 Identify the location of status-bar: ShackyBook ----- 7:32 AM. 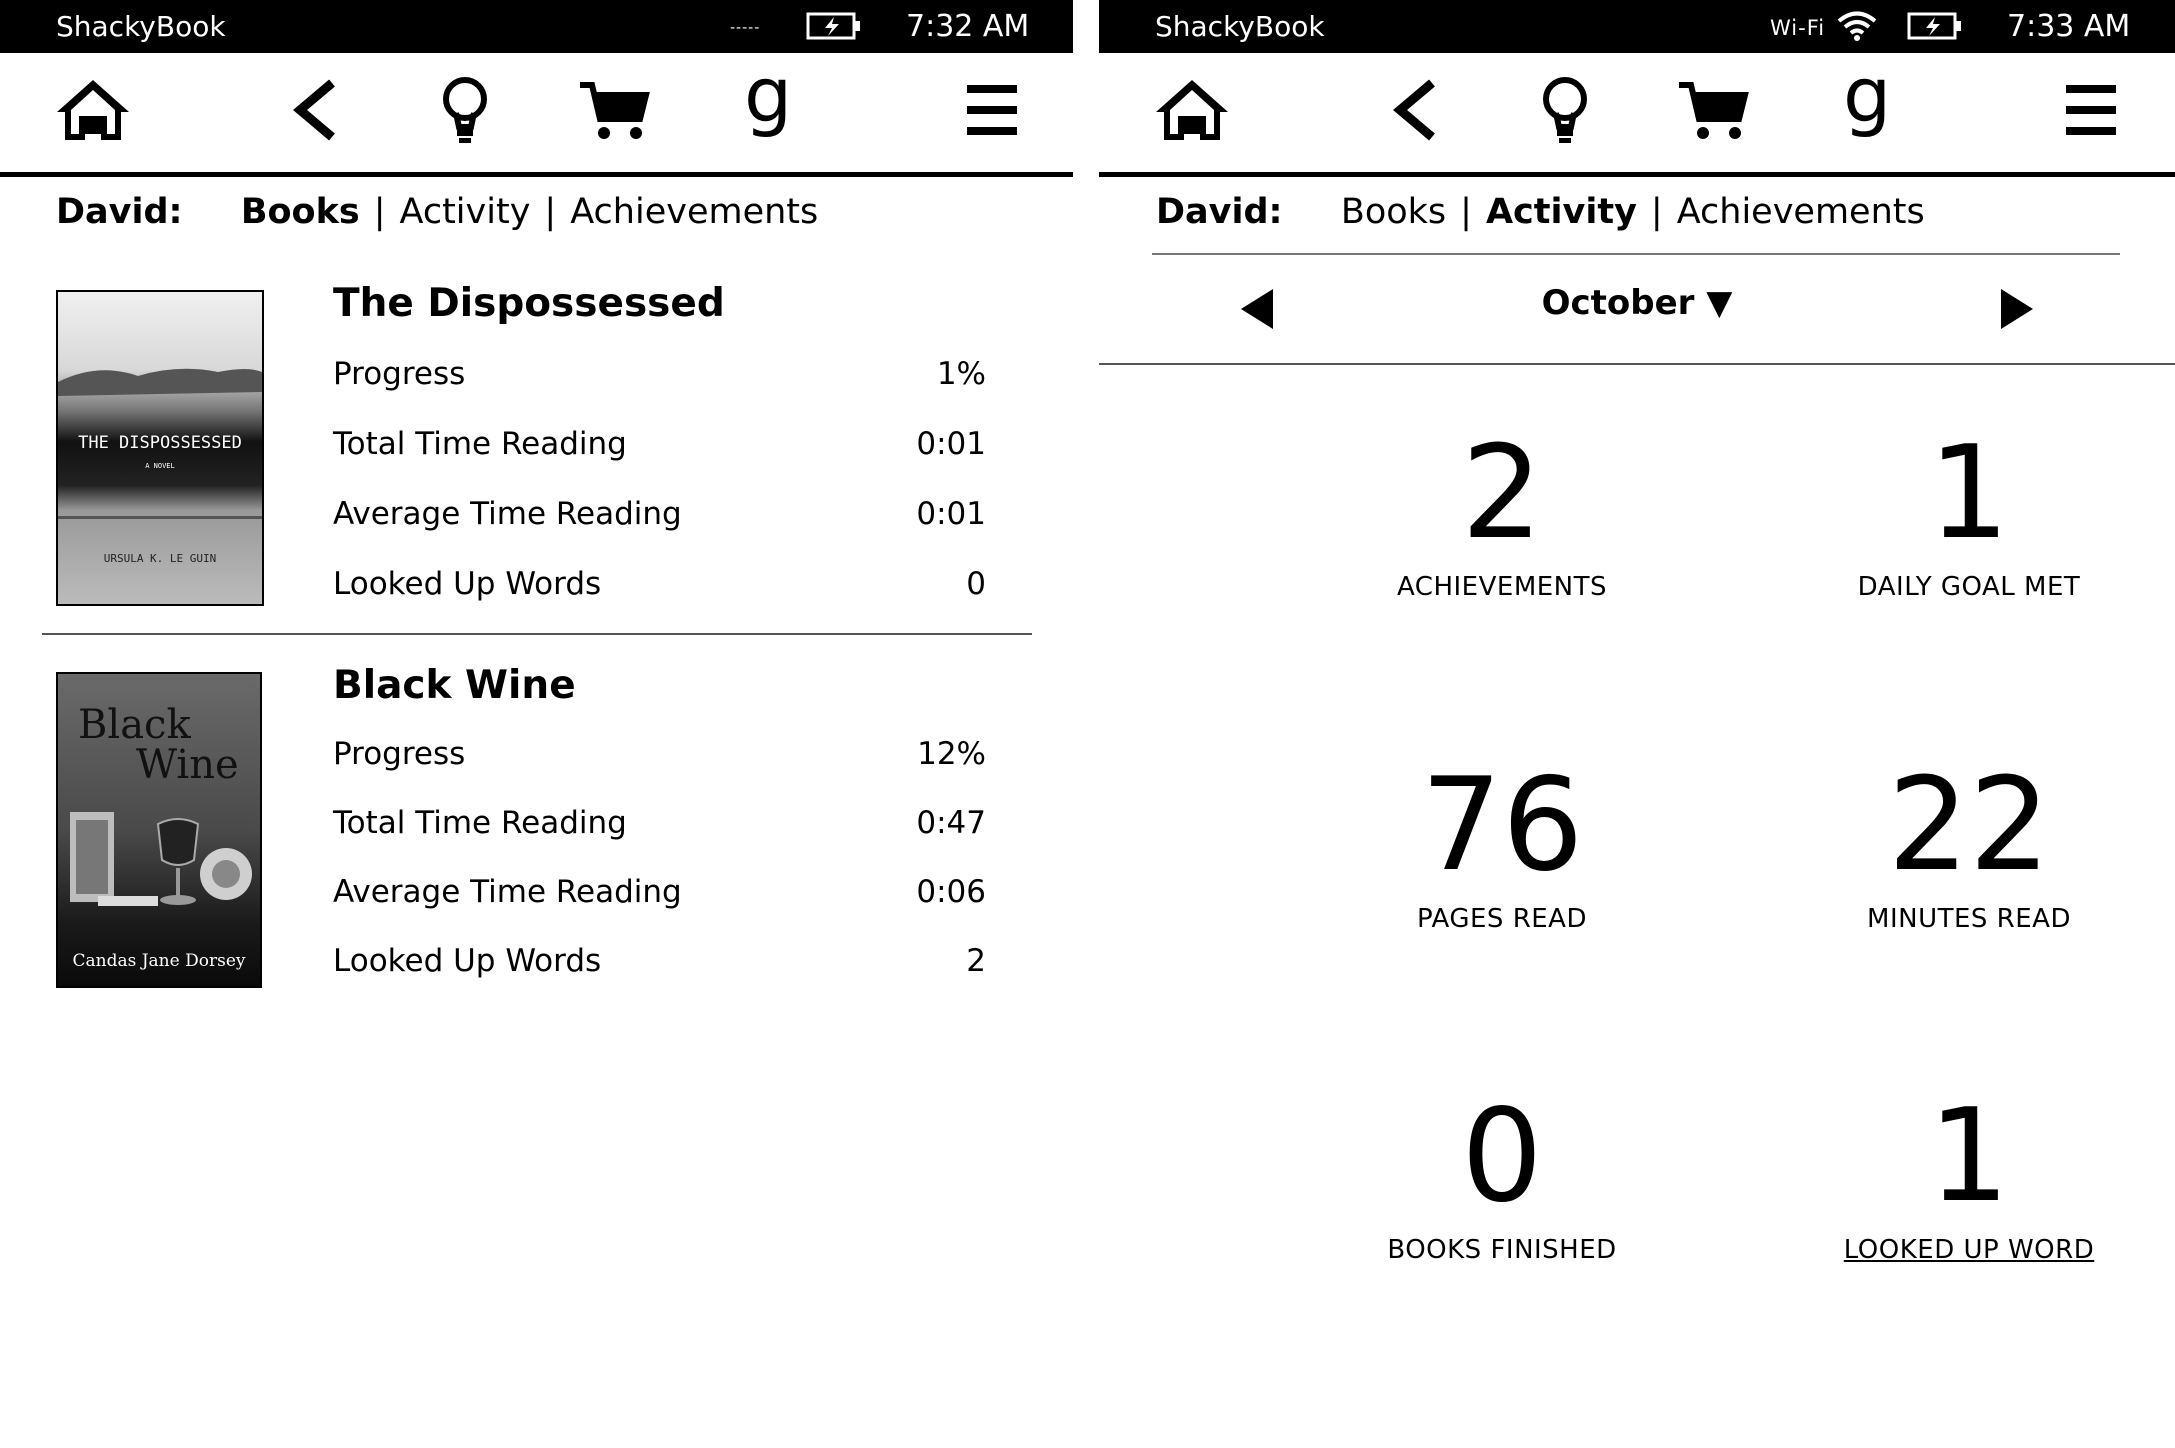
(536, 26).